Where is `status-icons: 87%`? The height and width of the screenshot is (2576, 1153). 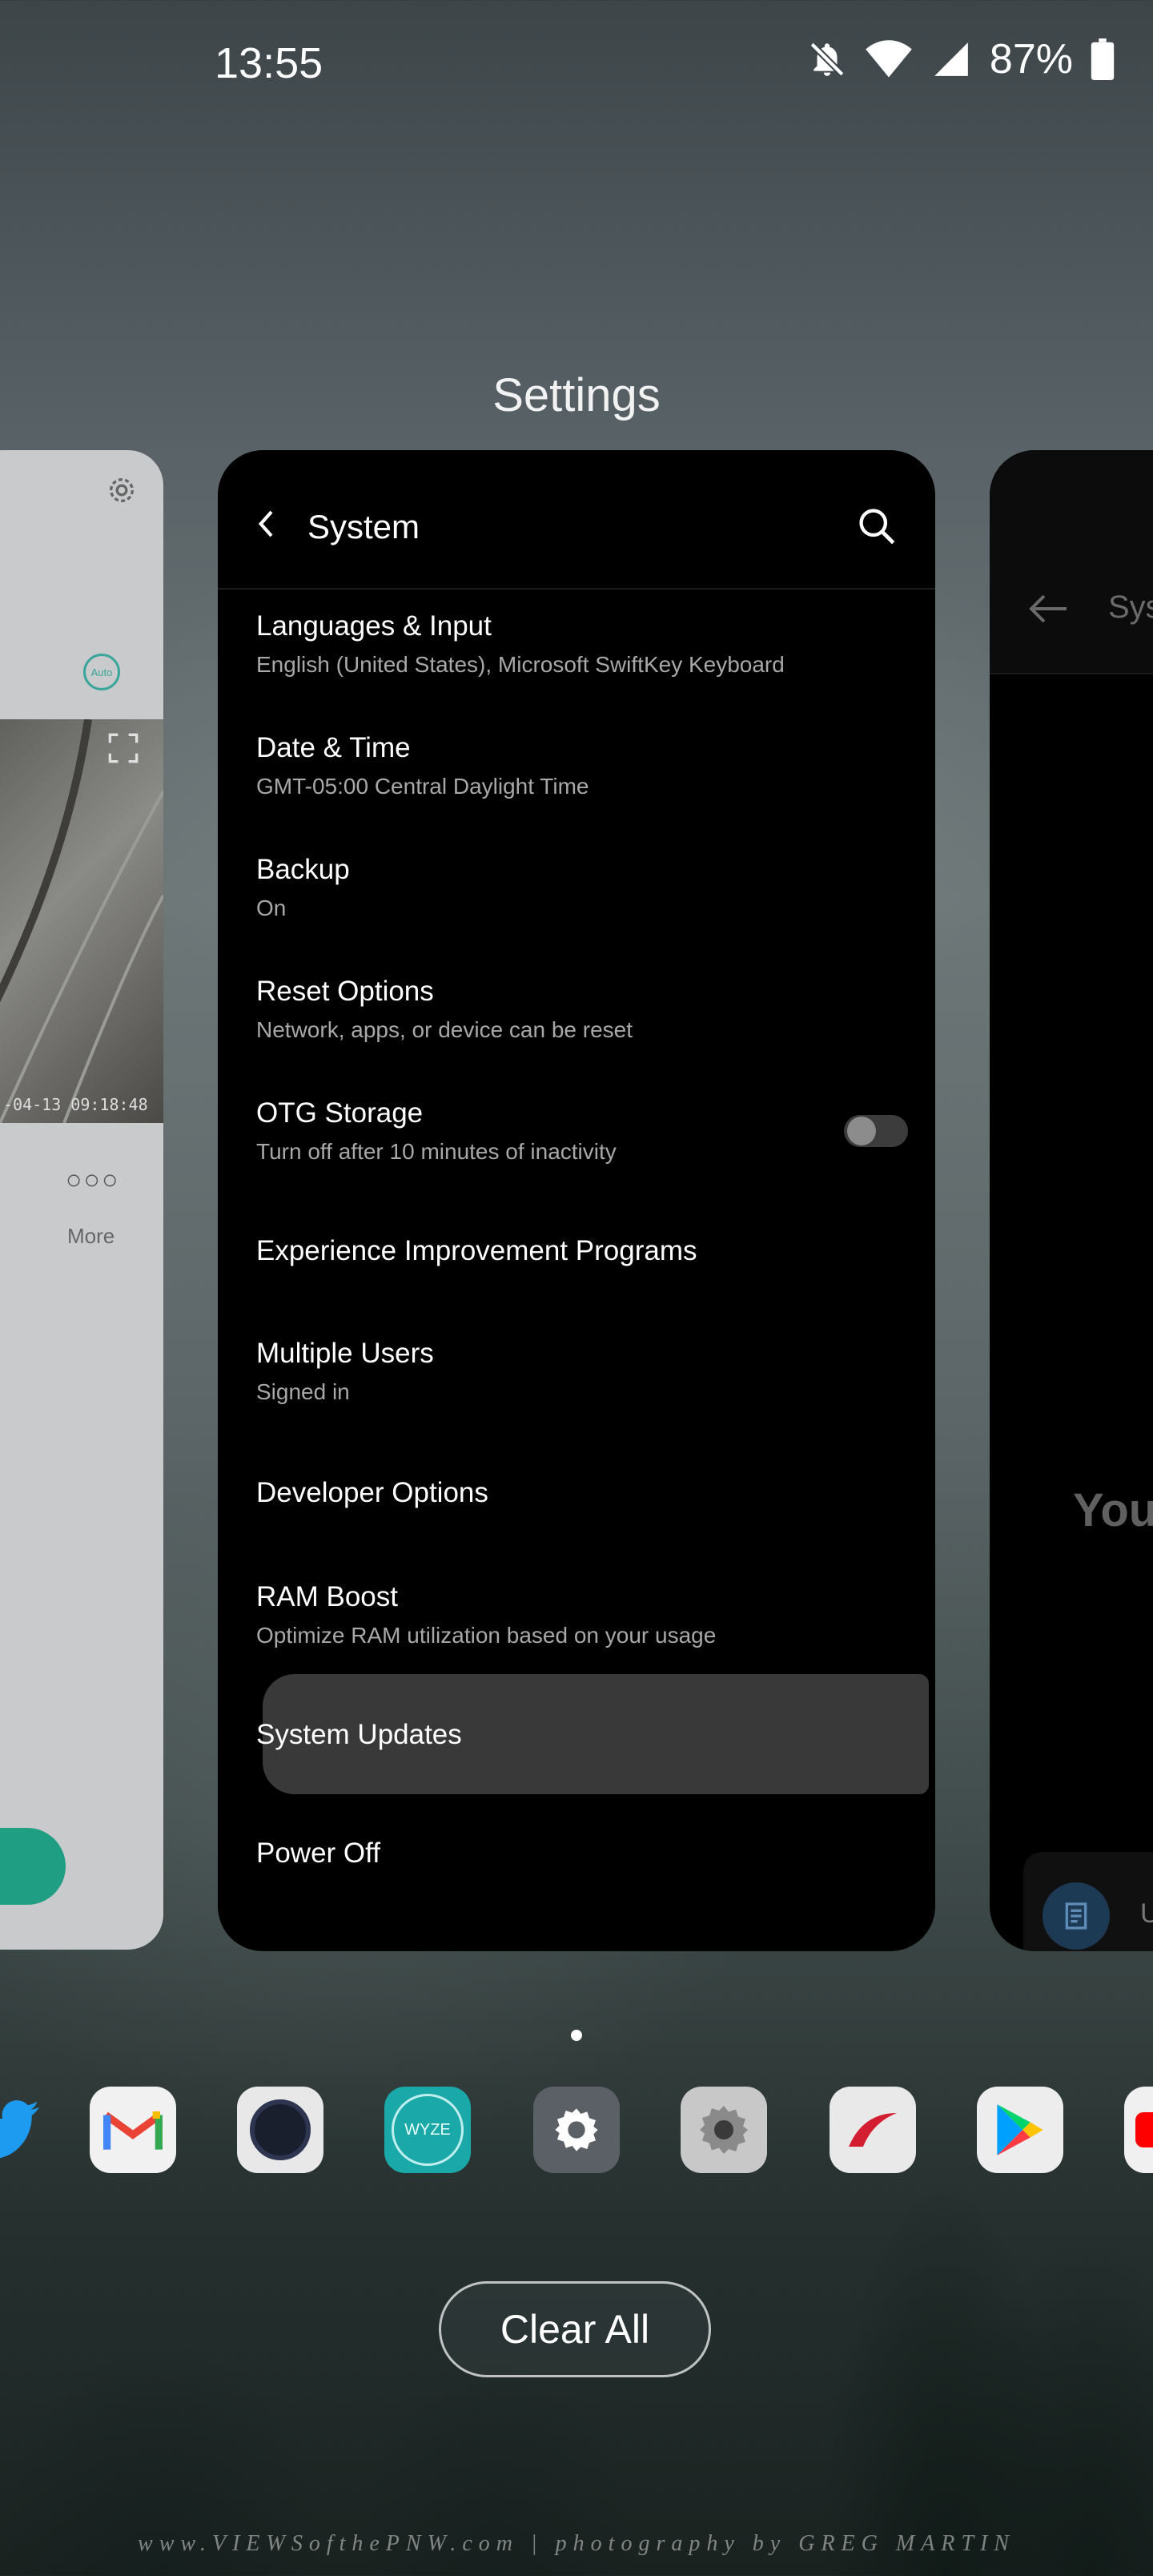 status-icons: 87% is located at coordinates (961, 59).